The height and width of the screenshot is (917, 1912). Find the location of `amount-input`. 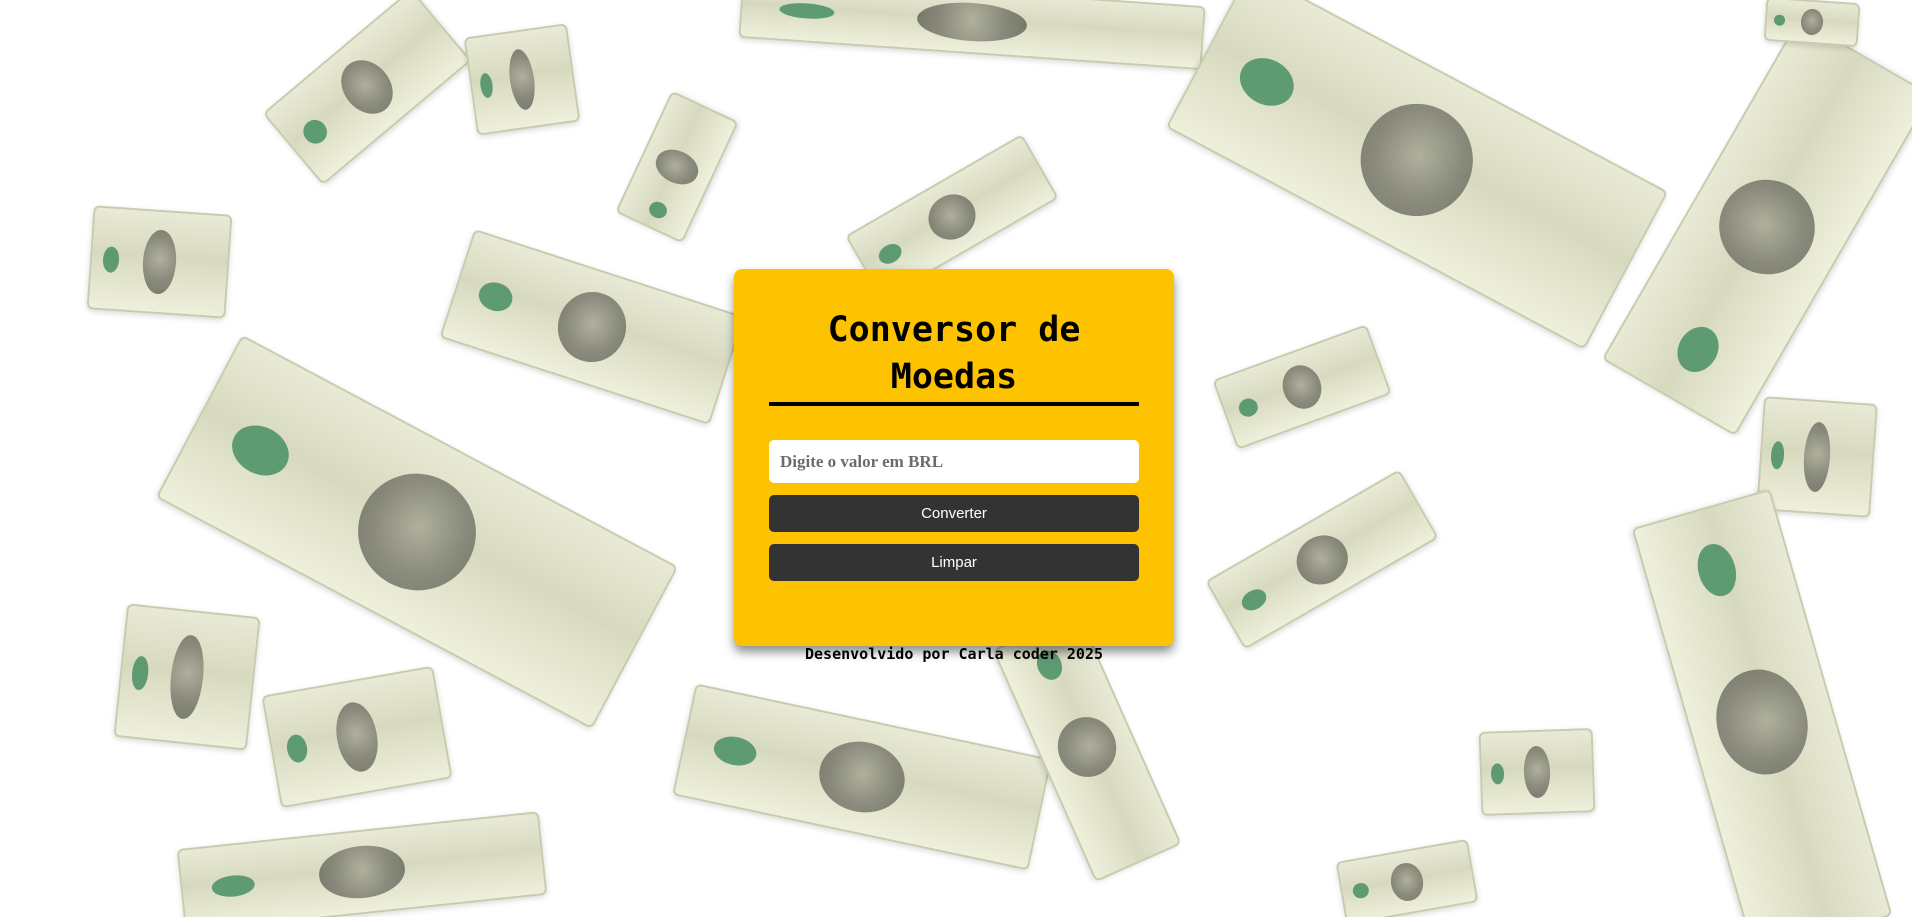

amount-input is located at coordinates (954, 461).